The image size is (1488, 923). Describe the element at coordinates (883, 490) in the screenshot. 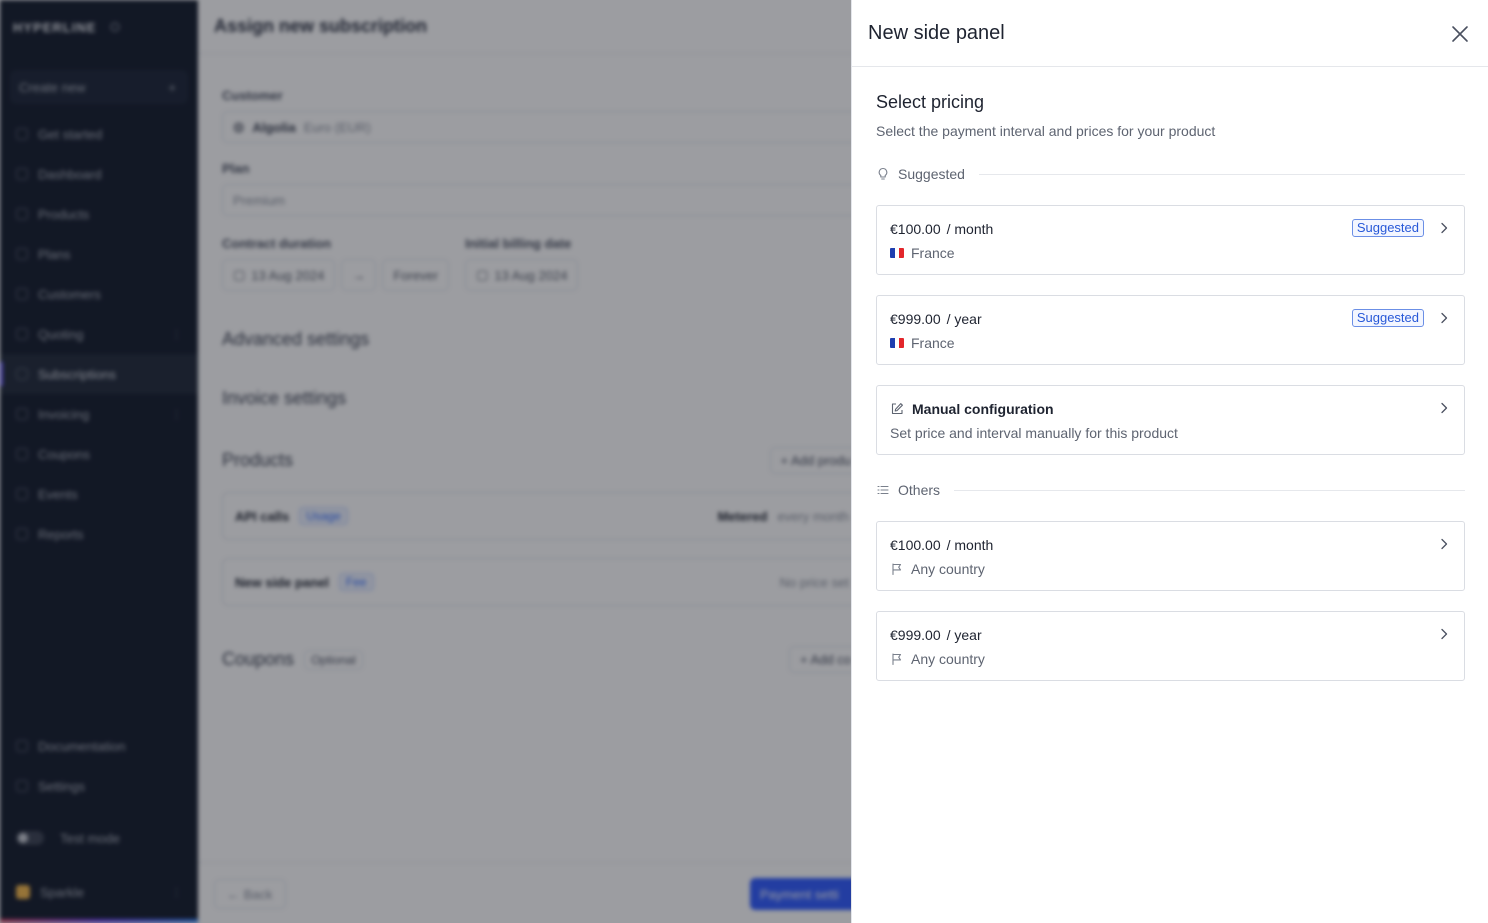

I see `list-icon` at that location.